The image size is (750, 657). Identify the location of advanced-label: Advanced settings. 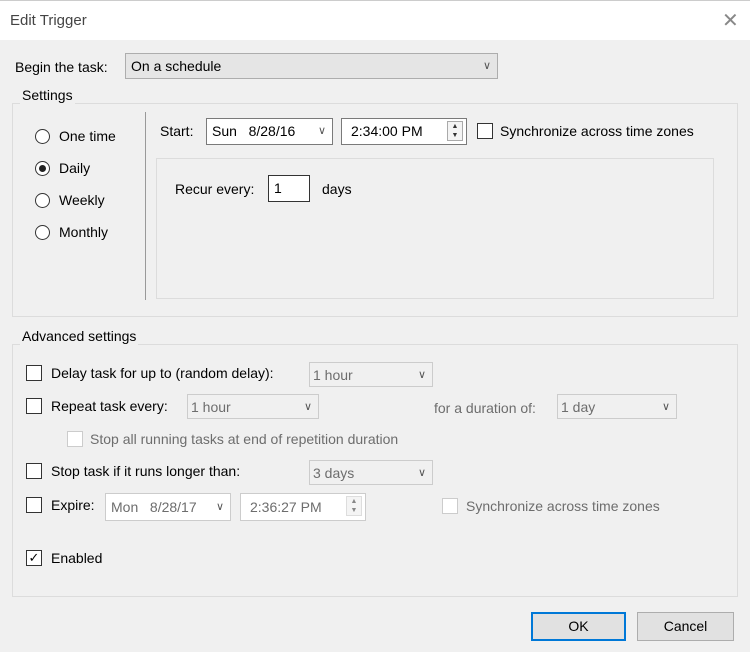
(79, 336).